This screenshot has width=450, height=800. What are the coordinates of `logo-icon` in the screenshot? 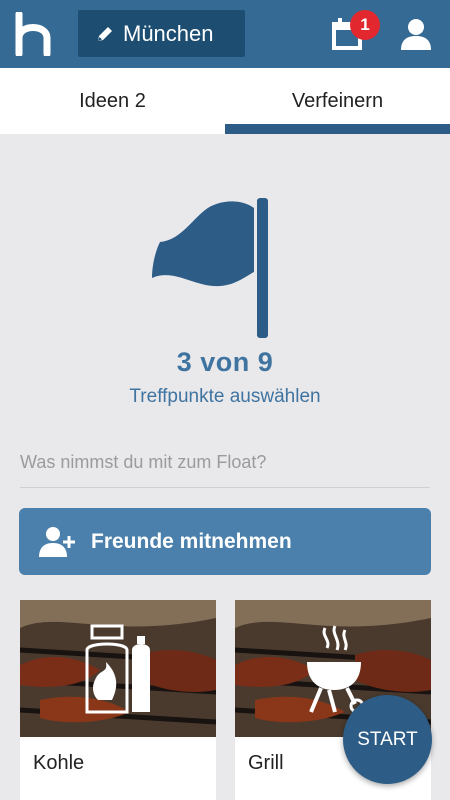 It's located at (34, 34).